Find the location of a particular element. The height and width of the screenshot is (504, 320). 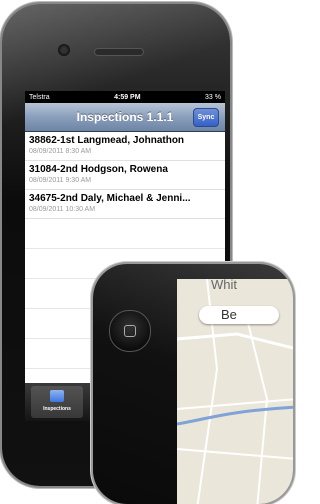

list-item-date: 08/09/2011 9:30 AM is located at coordinates (60, 180).